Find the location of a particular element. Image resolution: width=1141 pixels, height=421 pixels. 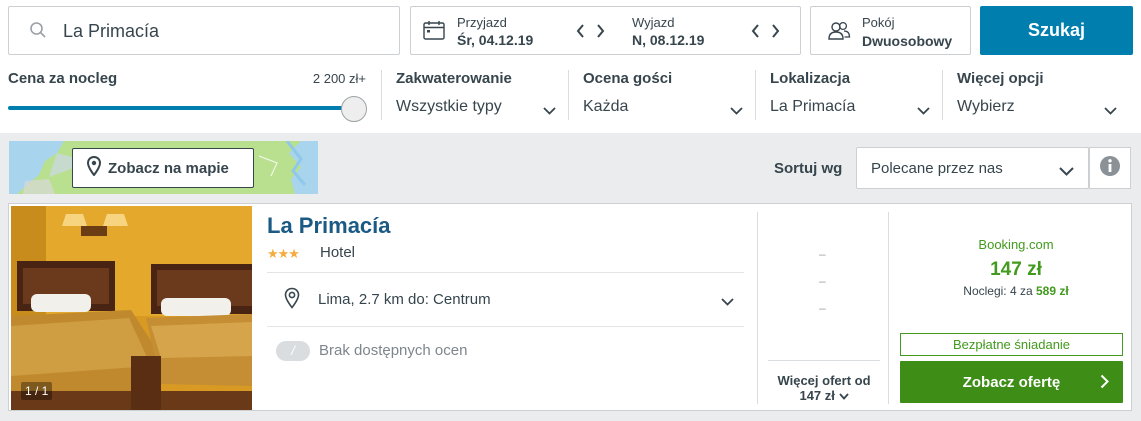

sort-label: Sortuj wg is located at coordinates (808, 168).